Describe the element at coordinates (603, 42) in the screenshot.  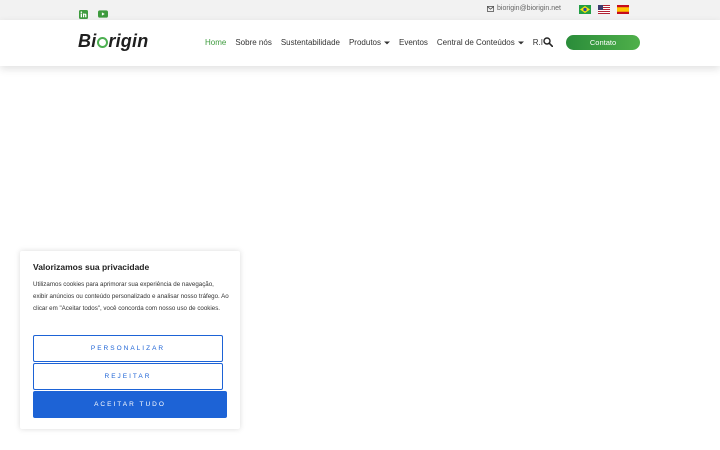
I see `contact-button: Contato` at that location.